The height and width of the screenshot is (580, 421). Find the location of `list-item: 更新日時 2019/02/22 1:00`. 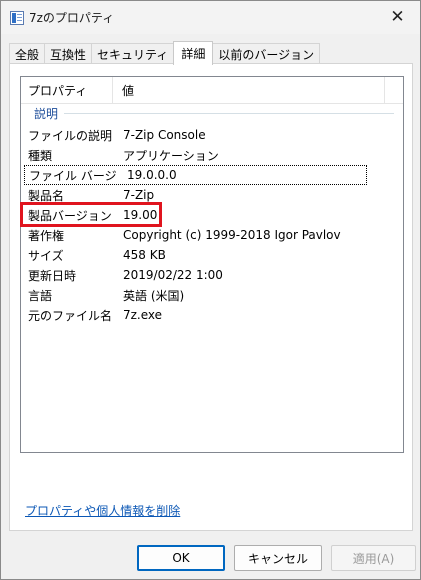

list-item: 更新日時 2019/02/22 1:00 is located at coordinates (212, 275).